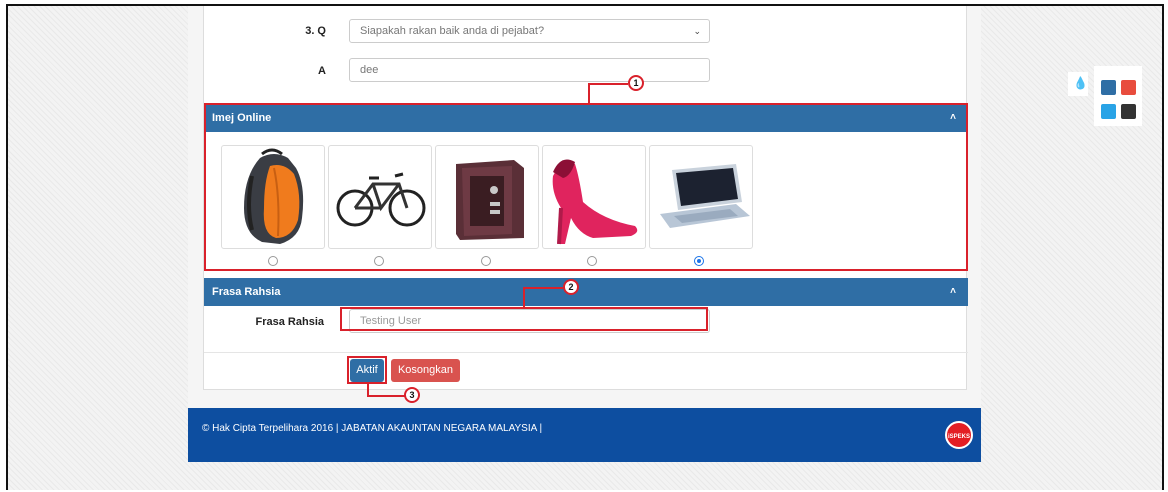 The image size is (1168, 492). I want to click on frasa-rahsia-label: Frasa Rahsia, so click(289, 322).